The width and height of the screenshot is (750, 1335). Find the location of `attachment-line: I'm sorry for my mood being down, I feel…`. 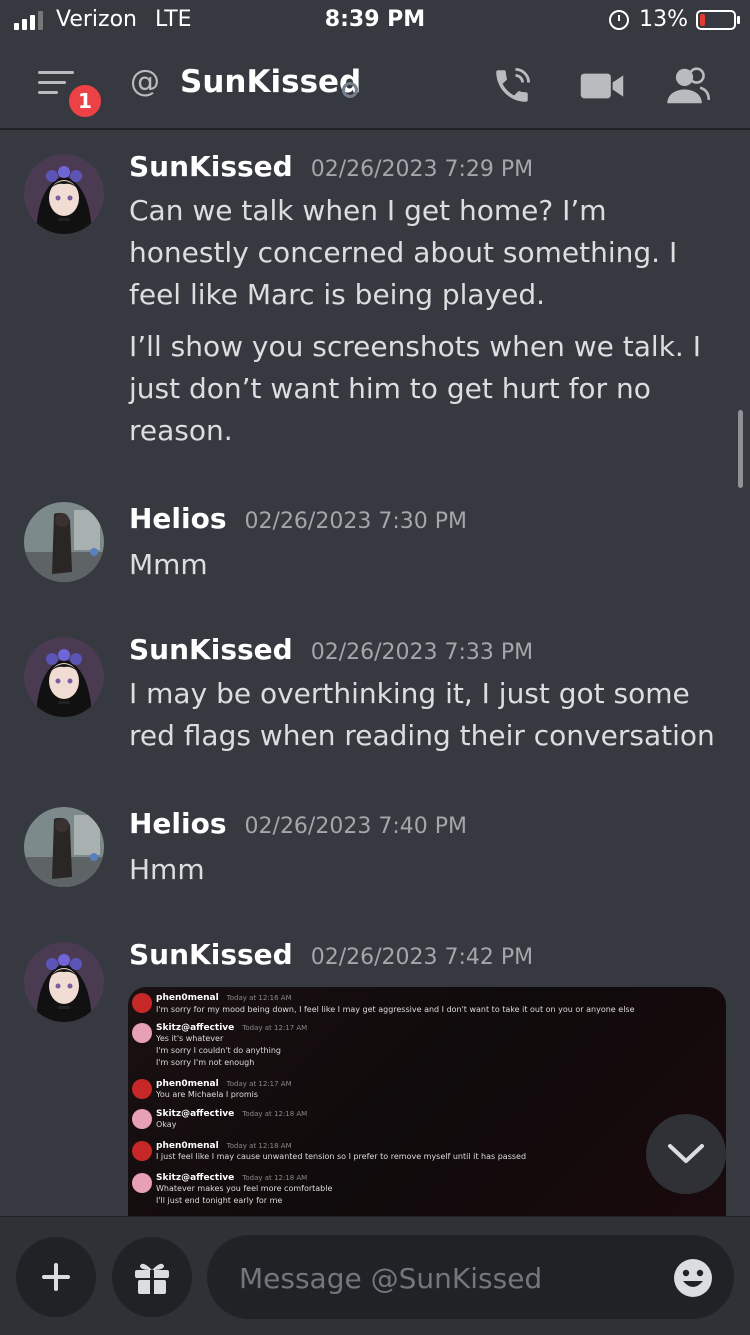

attachment-line: I'm sorry for my mood being down, I feel… is located at coordinates (395, 1009).